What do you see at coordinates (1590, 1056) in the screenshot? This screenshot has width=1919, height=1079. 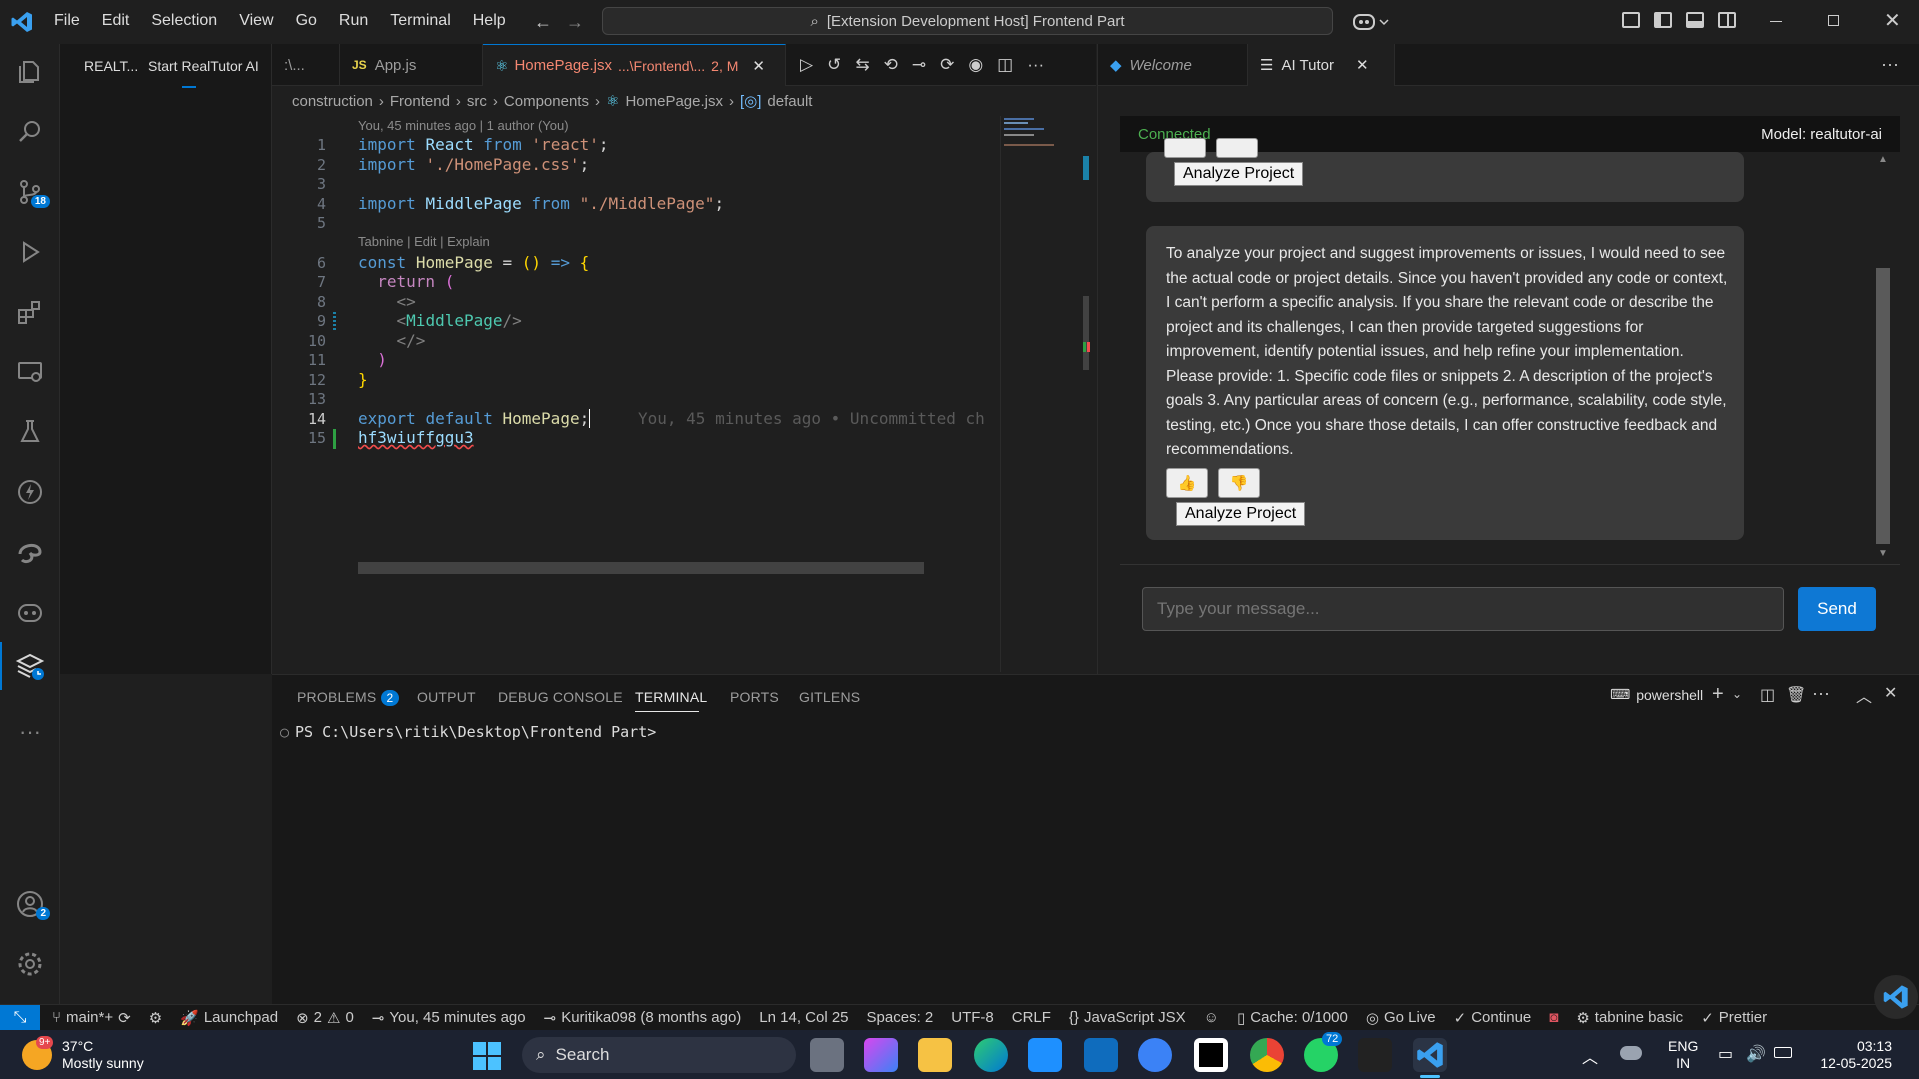 I see `tray-chevron-up-icon: ︿` at bounding box center [1590, 1056].